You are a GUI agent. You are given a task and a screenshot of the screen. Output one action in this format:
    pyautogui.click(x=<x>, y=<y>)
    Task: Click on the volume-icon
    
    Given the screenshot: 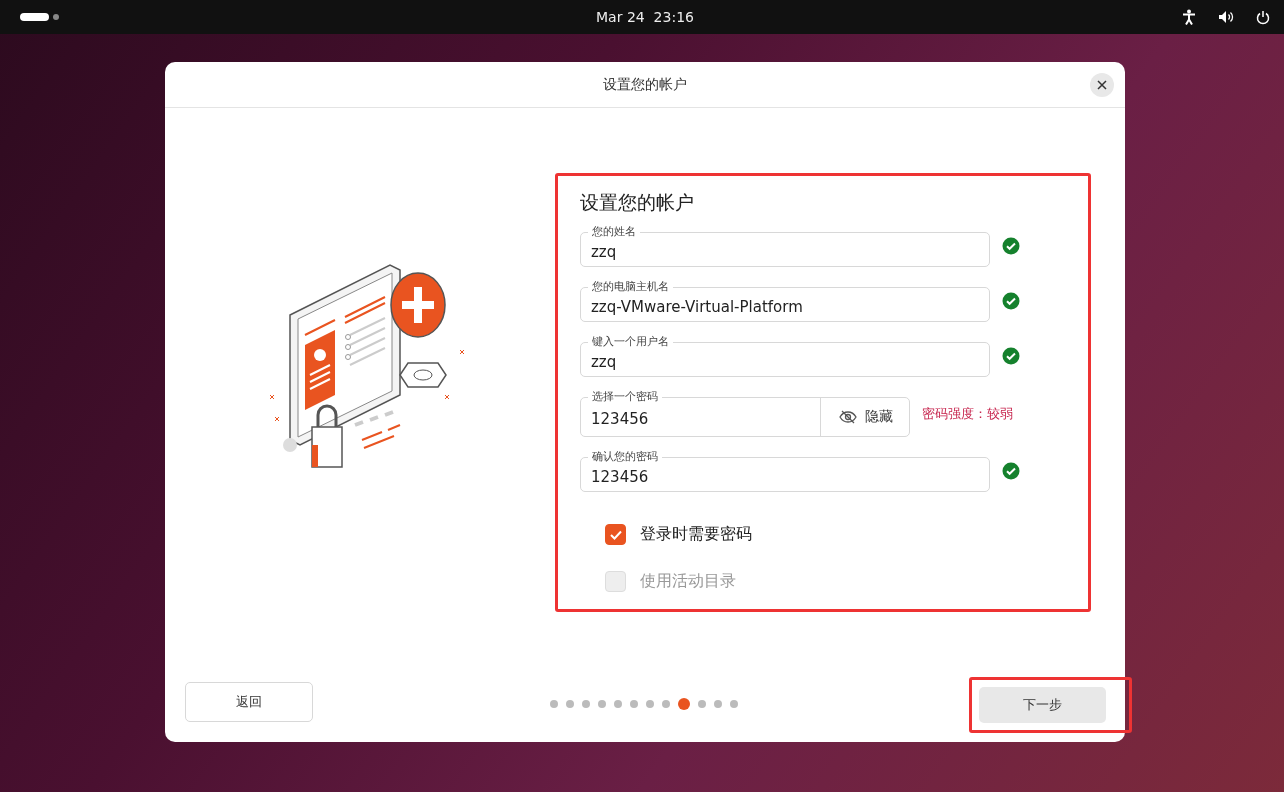 What is the action you would take?
    pyautogui.click(x=1226, y=17)
    